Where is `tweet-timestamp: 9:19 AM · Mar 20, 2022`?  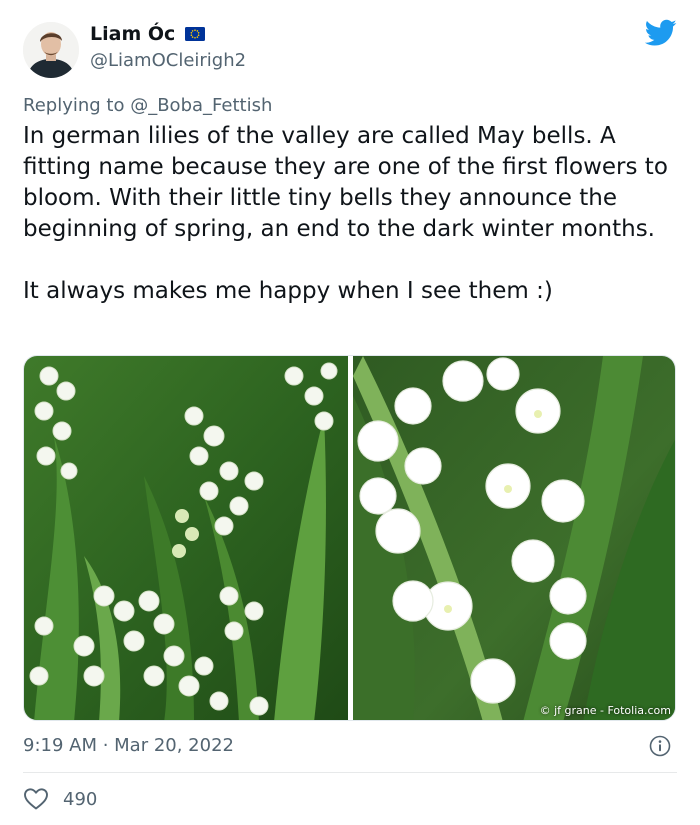 tweet-timestamp: 9:19 AM · Mar 20, 2022 is located at coordinates (128, 745).